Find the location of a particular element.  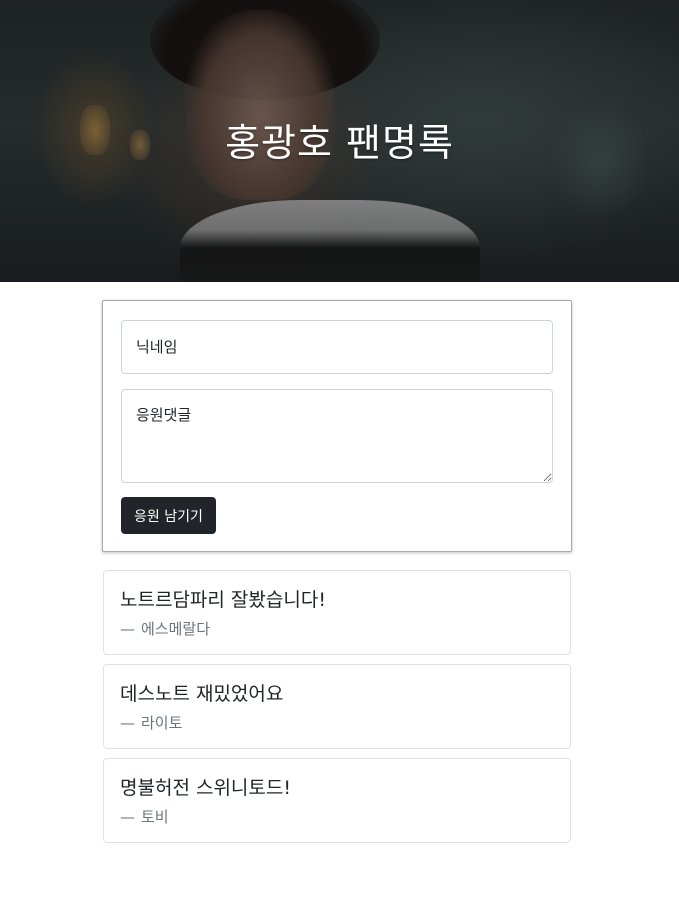

author-name: 라이토 is located at coordinates (162, 723).